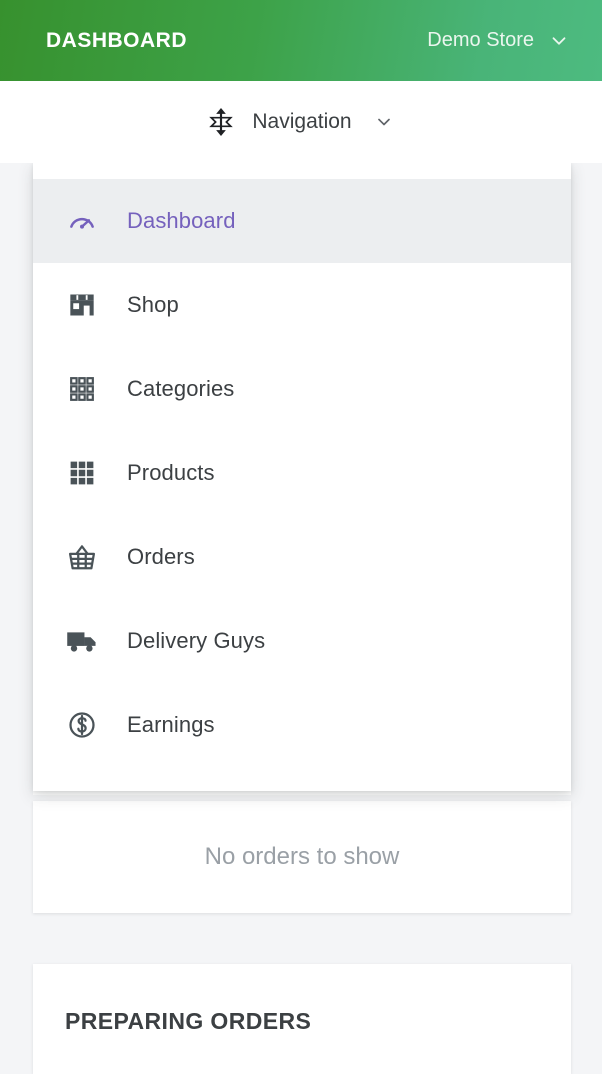  I want to click on menu-item-label: Orders, so click(161, 556).